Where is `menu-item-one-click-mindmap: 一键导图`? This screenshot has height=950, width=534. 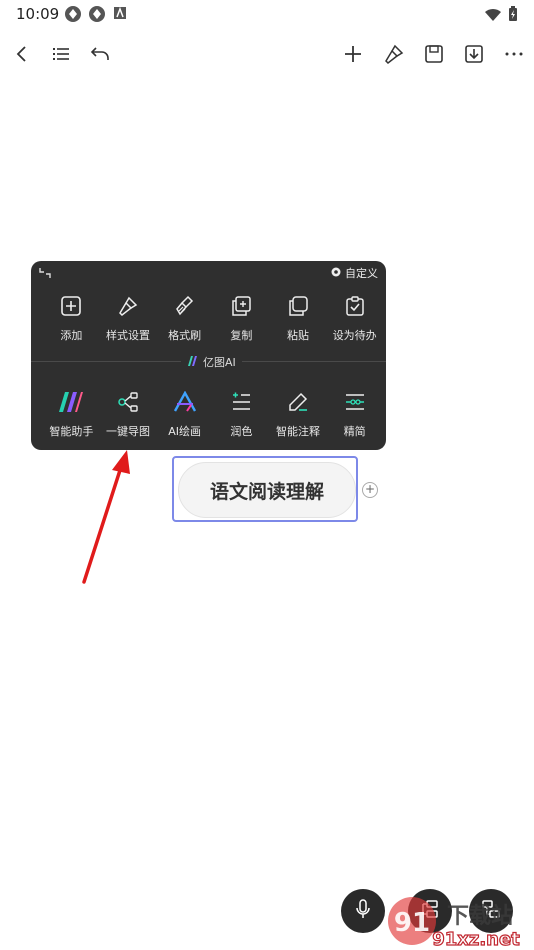 menu-item-one-click-mindmap: 一键导图 is located at coordinates (128, 414).